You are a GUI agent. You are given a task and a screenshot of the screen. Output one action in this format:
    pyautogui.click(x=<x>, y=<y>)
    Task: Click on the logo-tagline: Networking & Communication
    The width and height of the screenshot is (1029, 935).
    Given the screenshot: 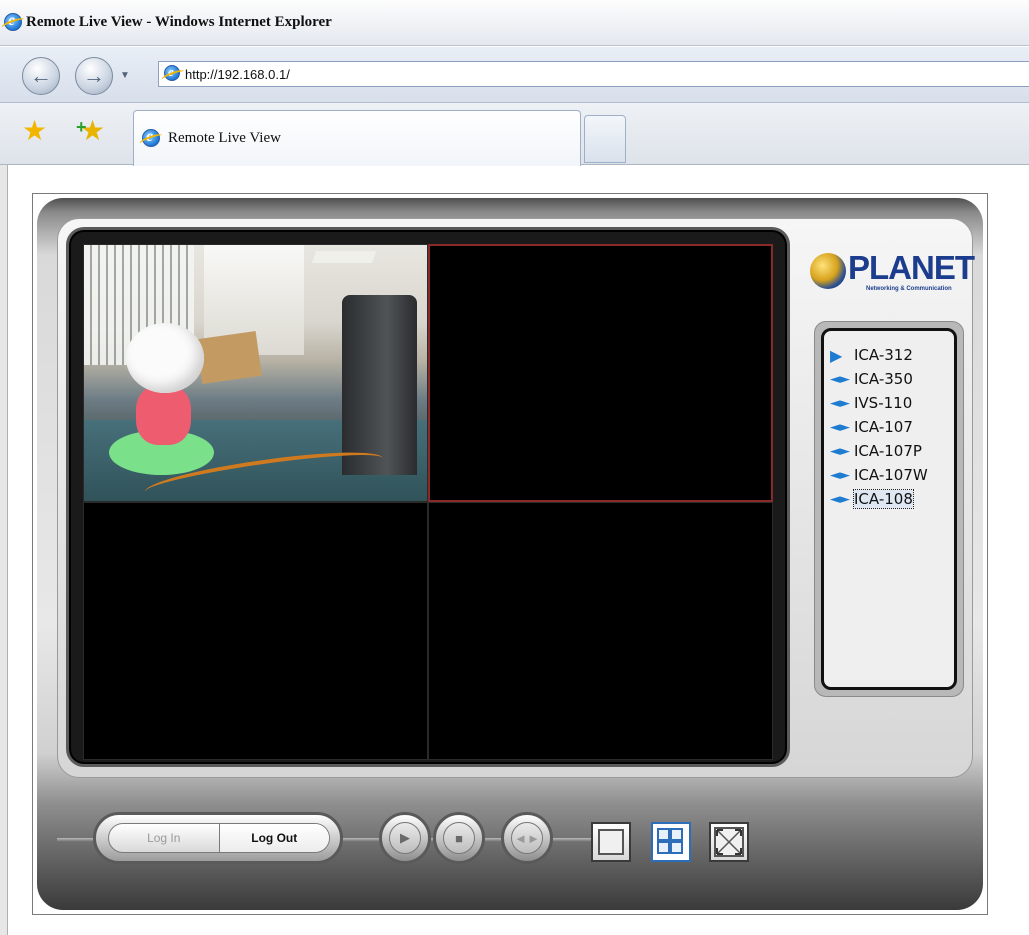 What is the action you would take?
    pyautogui.click(x=909, y=289)
    